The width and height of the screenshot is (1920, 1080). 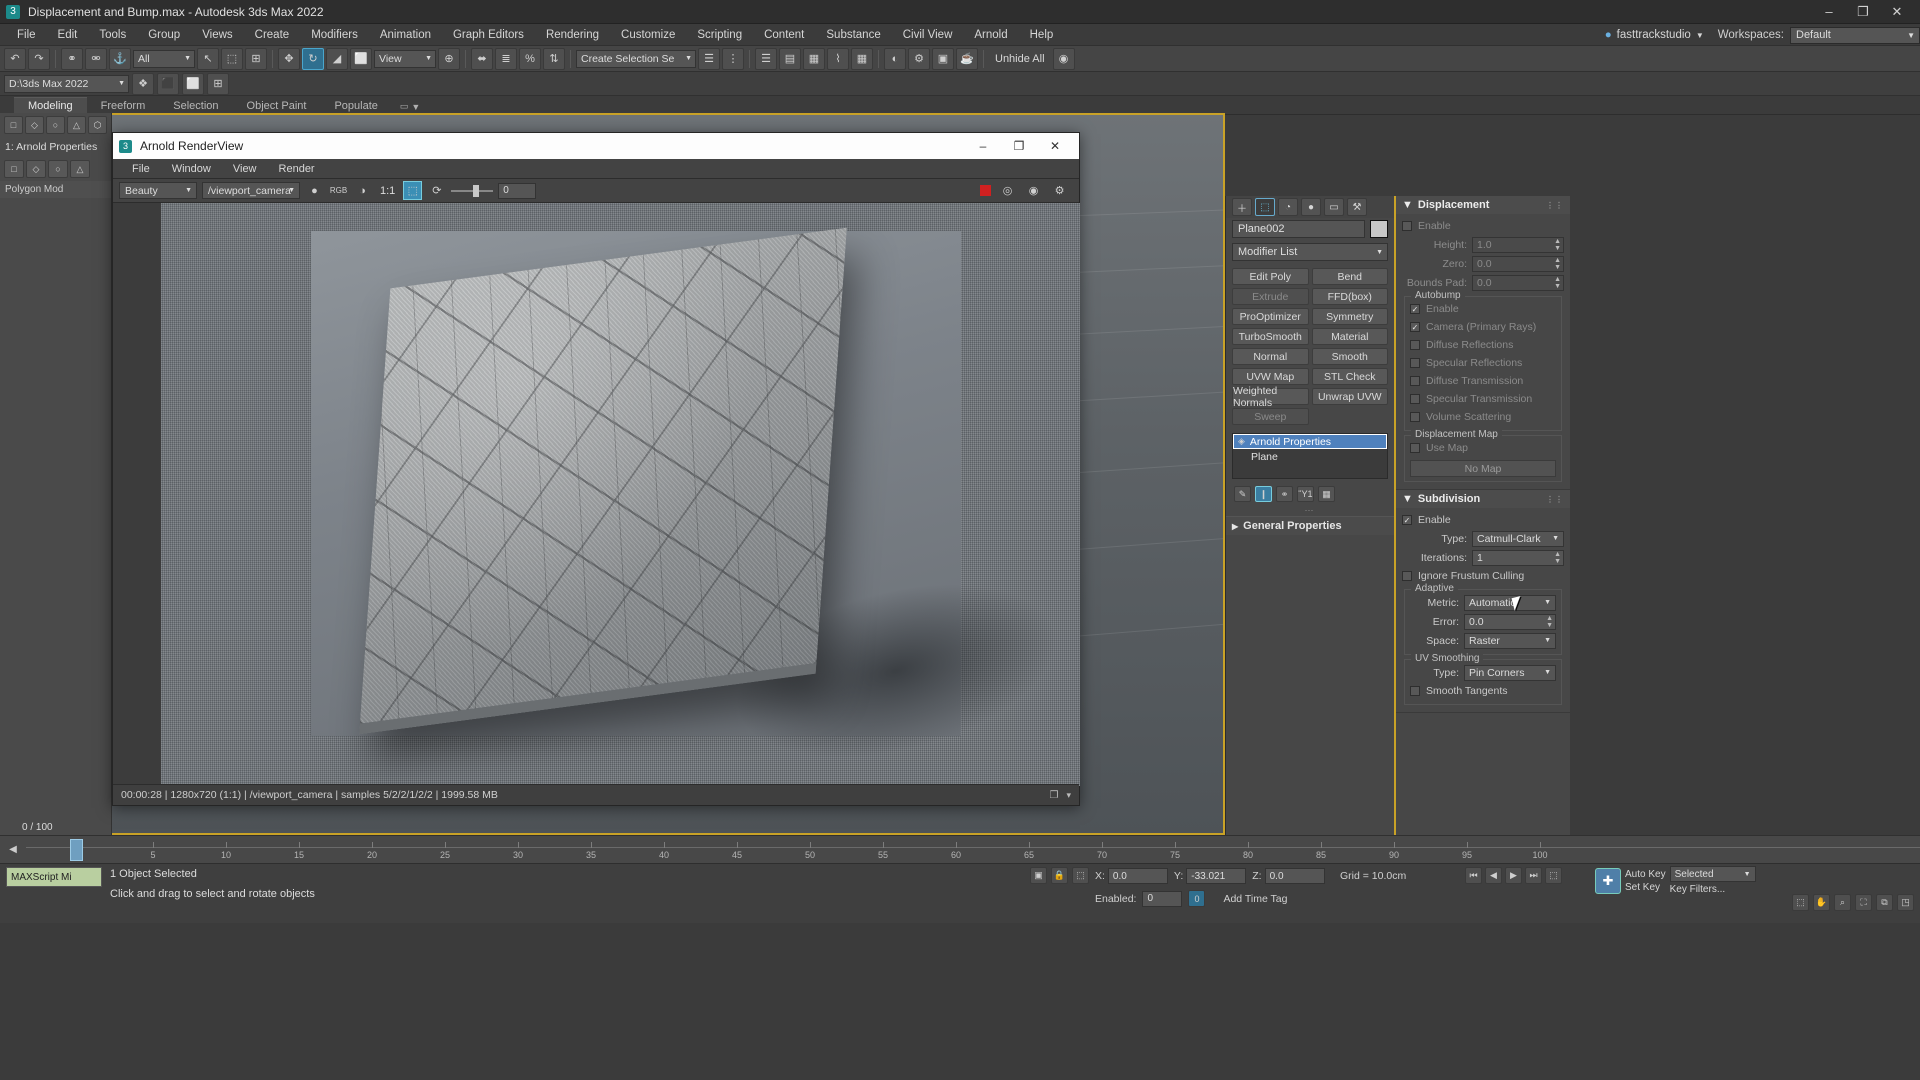 What do you see at coordinates (1311, 207) in the screenshot?
I see `tab-motion: ●` at bounding box center [1311, 207].